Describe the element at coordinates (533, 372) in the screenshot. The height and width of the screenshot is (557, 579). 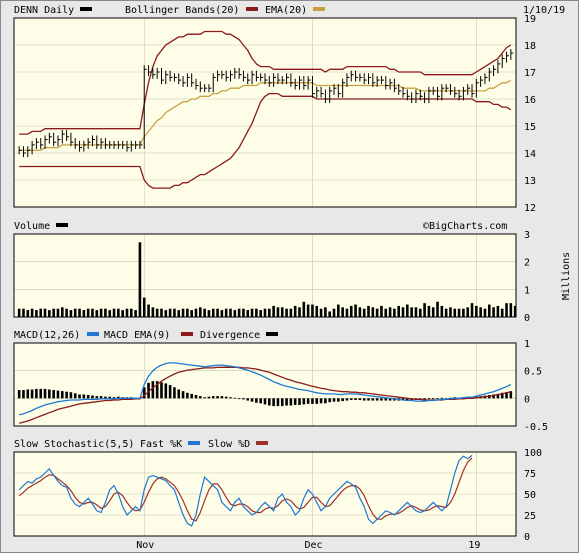
I see `macd-panel-tick-label: 0.5` at that location.